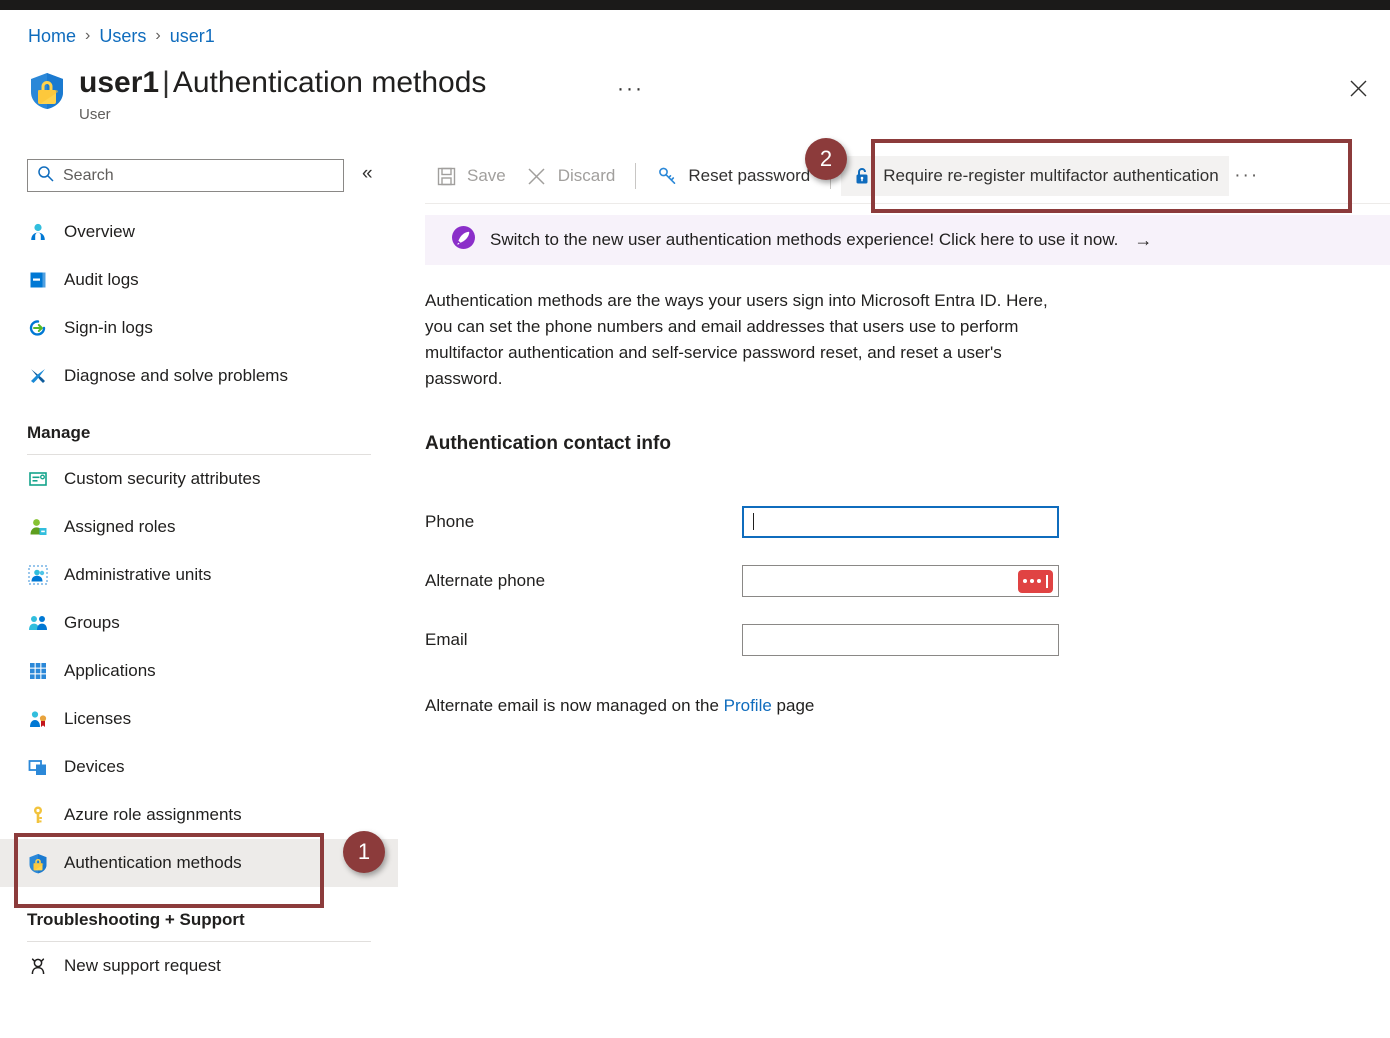  What do you see at coordinates (38, 527) in the screenshot?
I see `assigned-roles-icon` at bounding box center [38, 527].